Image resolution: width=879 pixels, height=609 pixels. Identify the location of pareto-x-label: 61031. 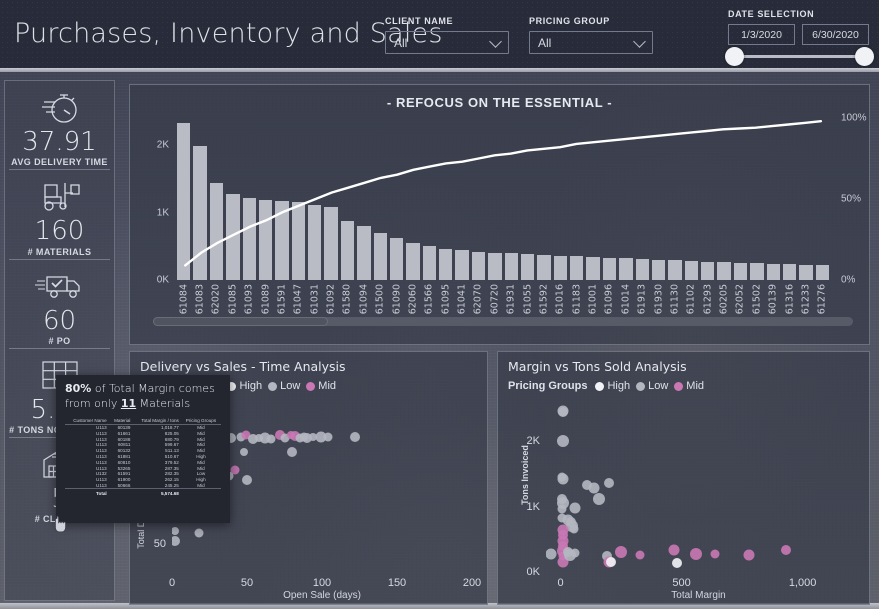
(314, 304).